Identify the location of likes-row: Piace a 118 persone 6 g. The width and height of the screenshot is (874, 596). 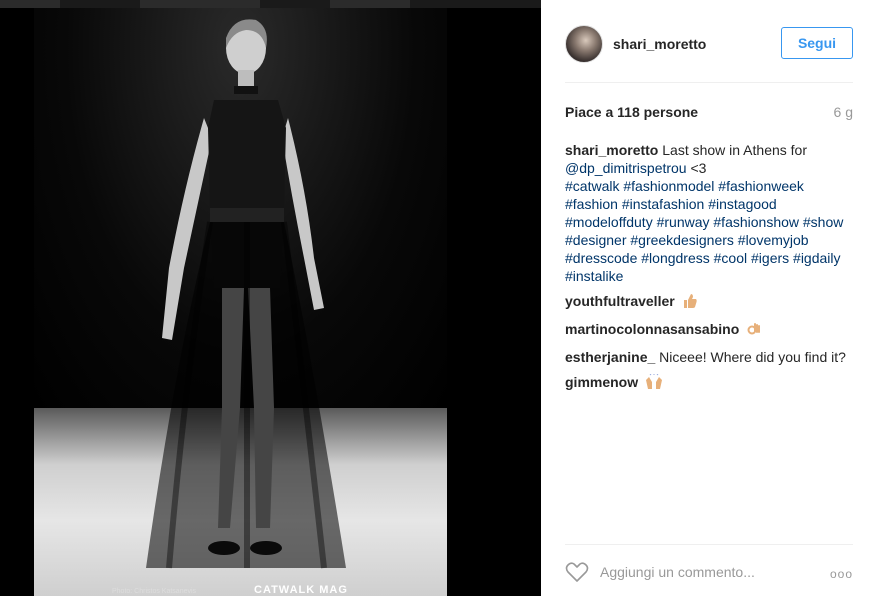
(709, 113).